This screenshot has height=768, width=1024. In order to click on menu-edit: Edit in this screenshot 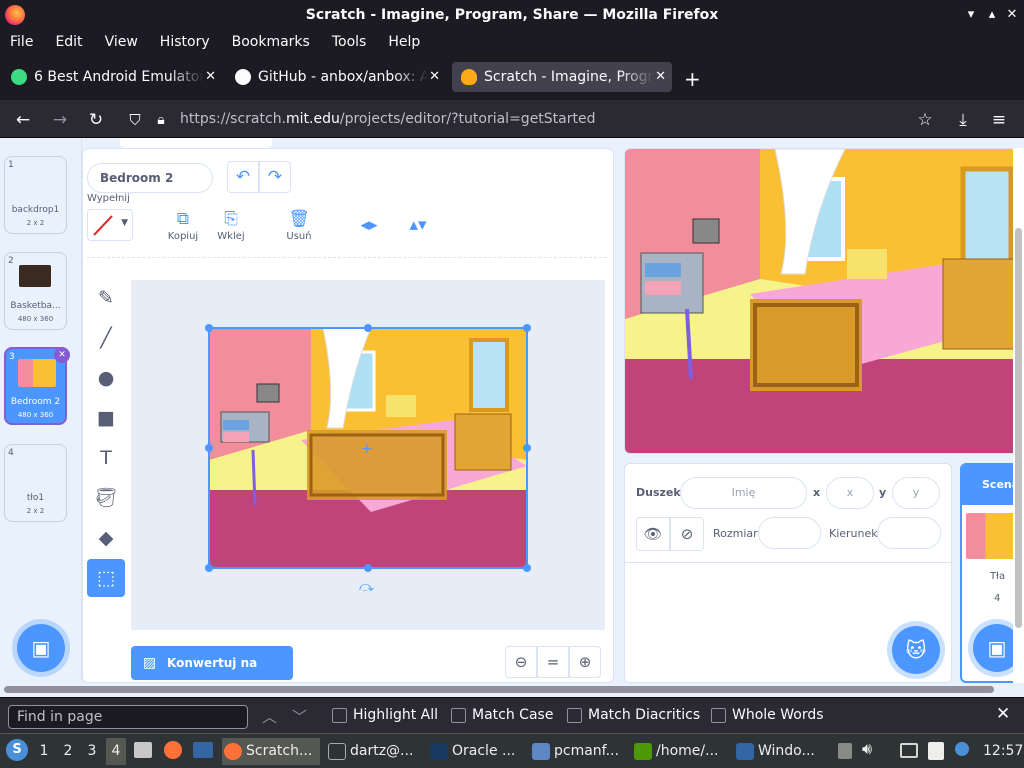, I will do `click(68, 42)`.